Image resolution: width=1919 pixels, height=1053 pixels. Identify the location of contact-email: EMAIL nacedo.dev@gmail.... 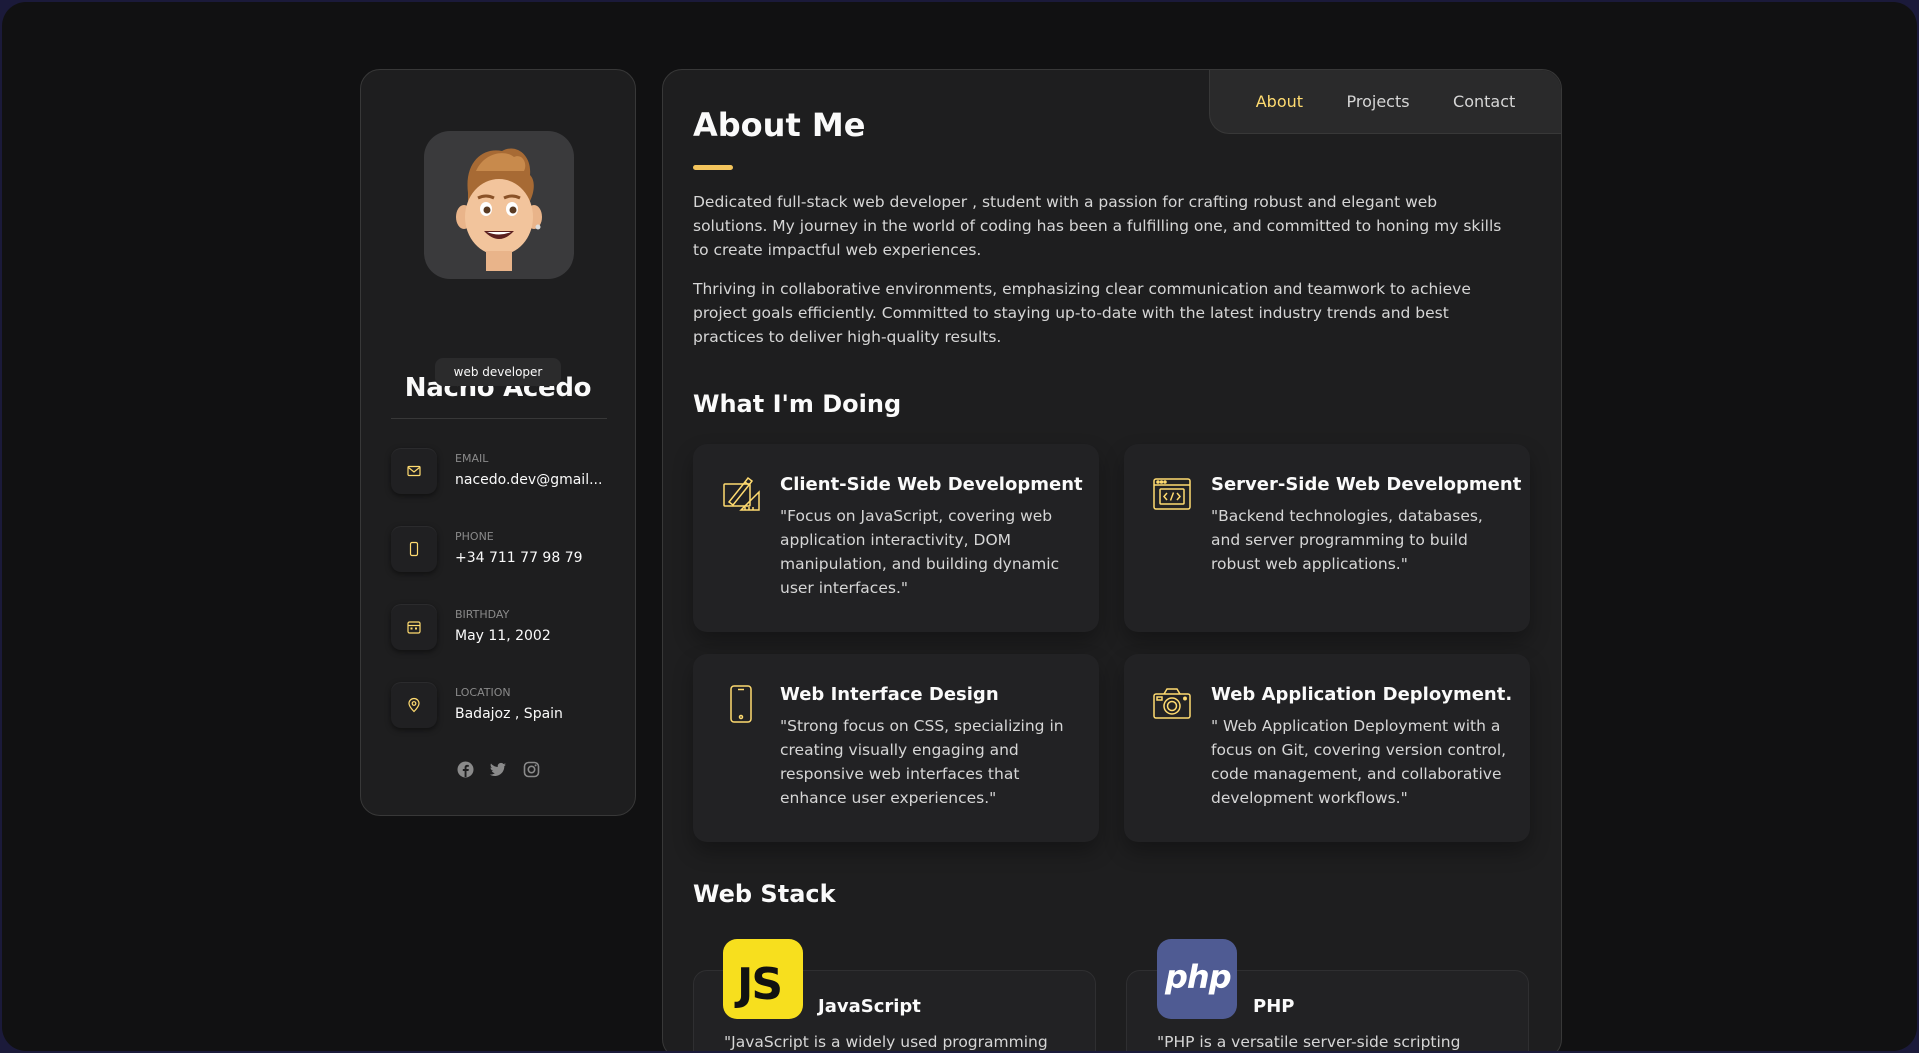
(506, 473).